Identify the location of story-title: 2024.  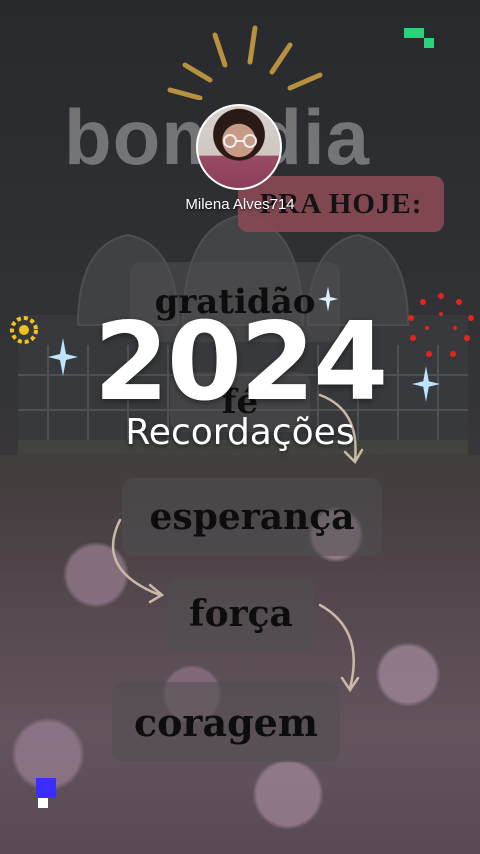
(241, 362).